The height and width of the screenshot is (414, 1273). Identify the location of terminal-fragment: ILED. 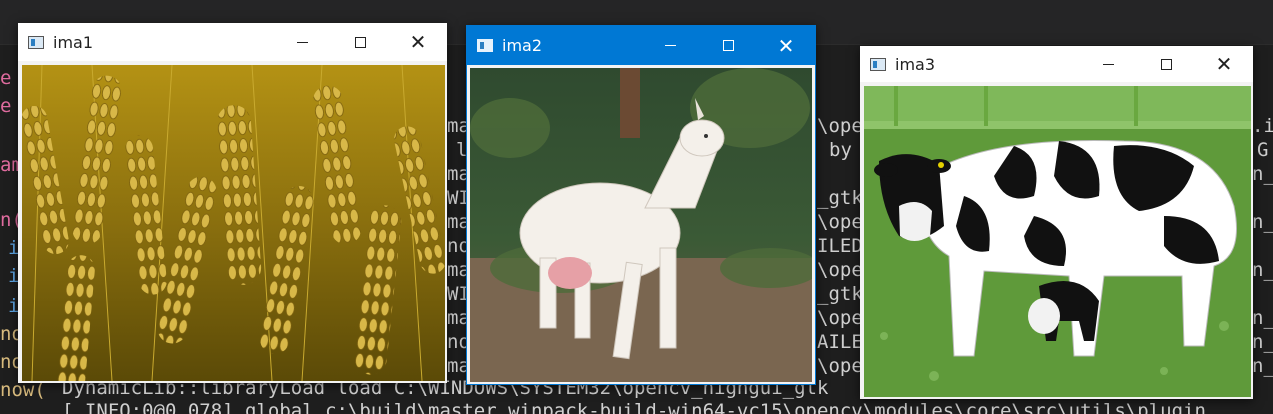
(840, 246).